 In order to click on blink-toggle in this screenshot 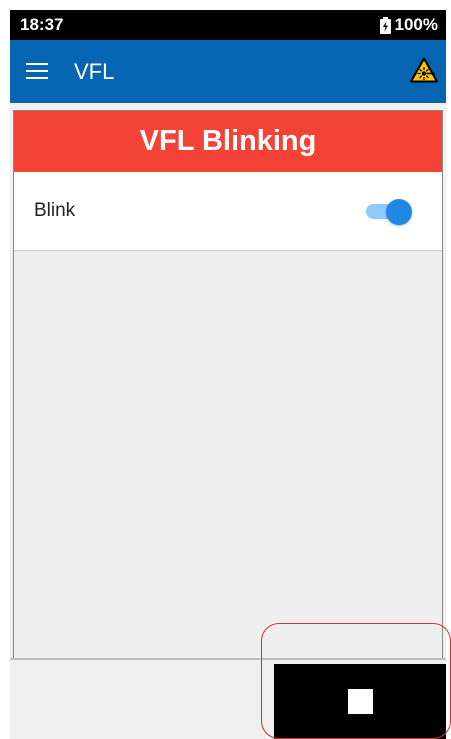, I will do `click(389, 211)`.